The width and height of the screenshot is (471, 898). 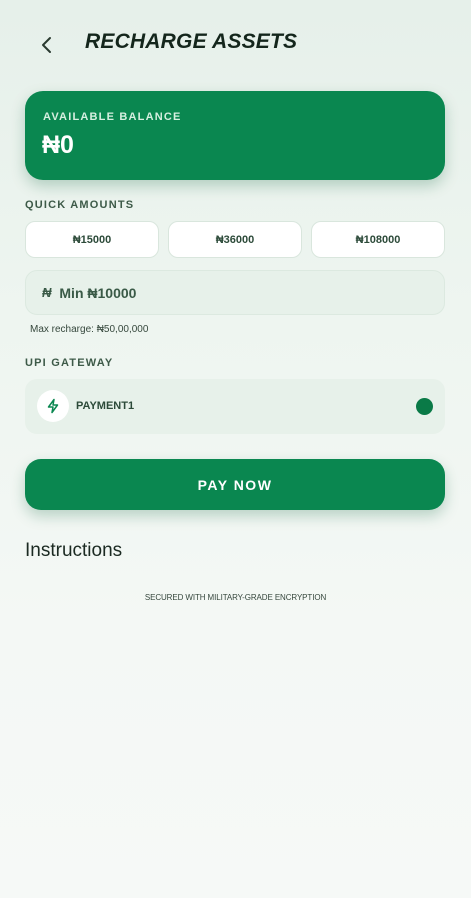 I want to click on naira-icon: ₦, so click(x=47, y=292).